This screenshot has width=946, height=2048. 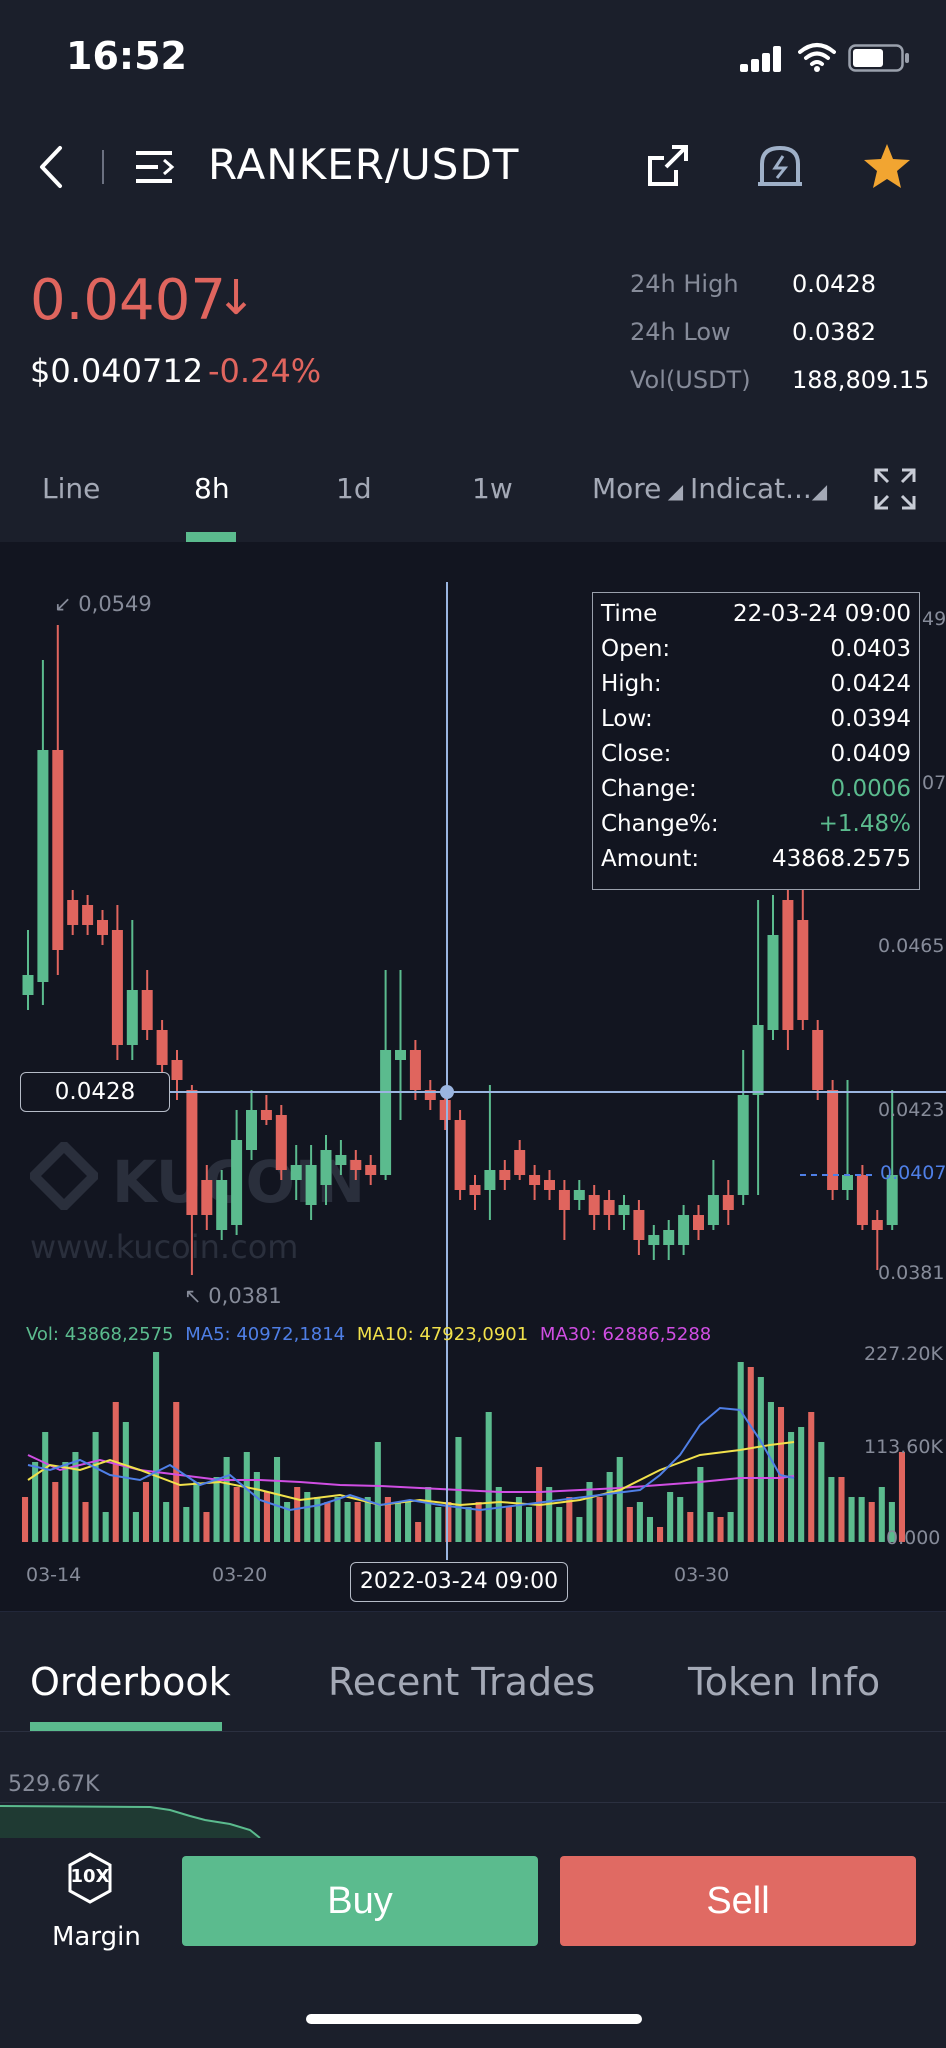 I want to click on tooltip-value: +1.48%, so click(x=864, y=824).